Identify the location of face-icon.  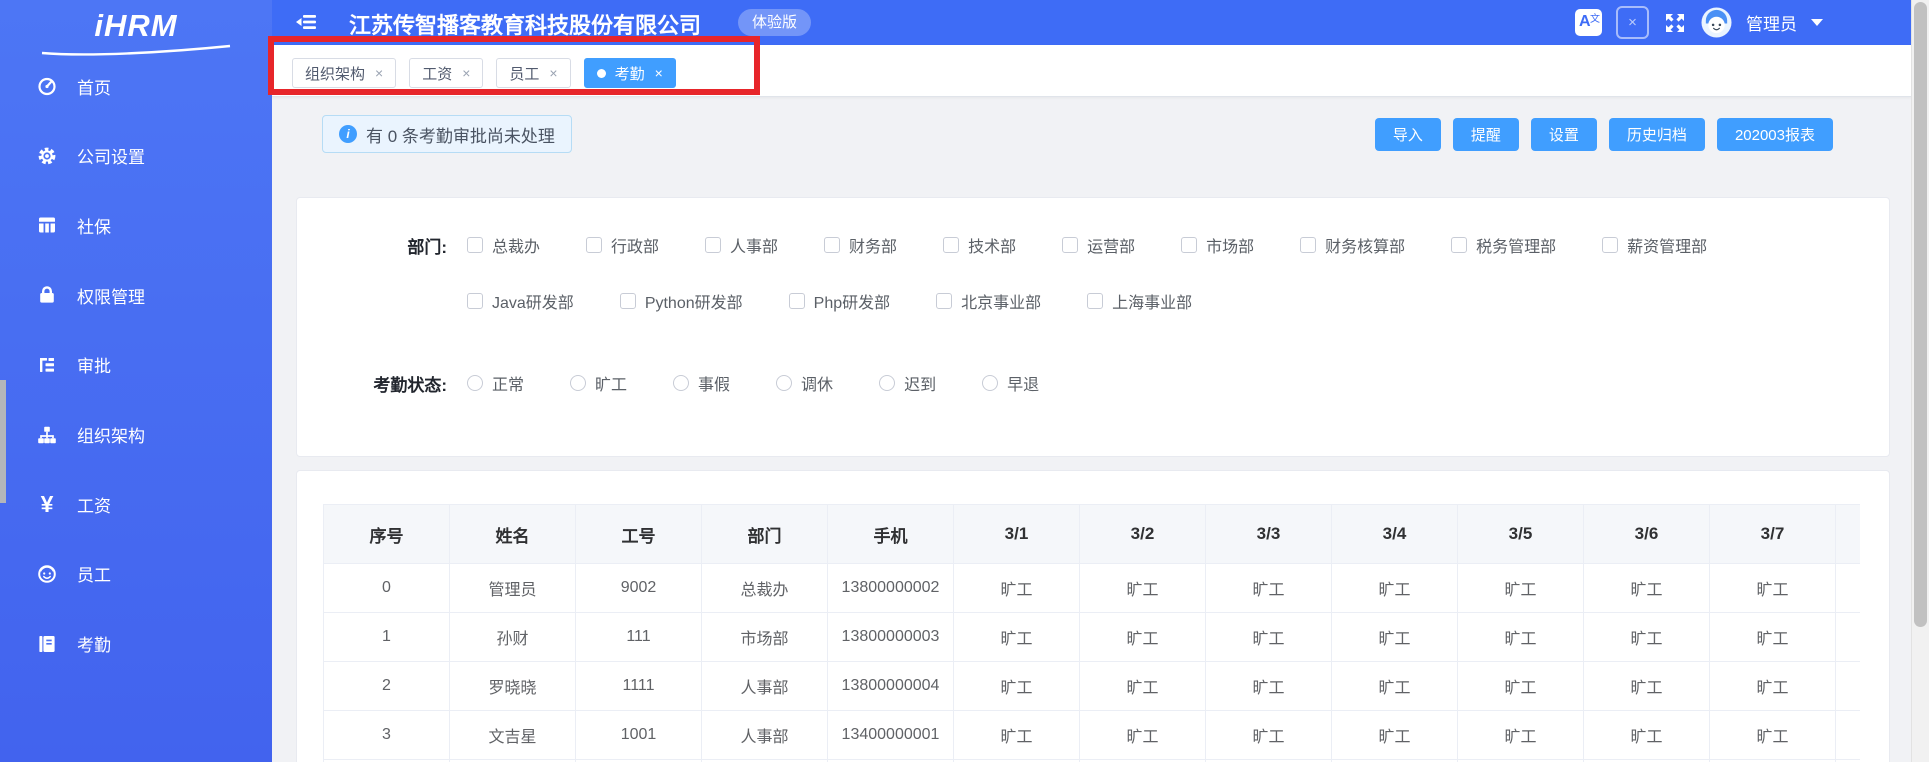
(47, 574).